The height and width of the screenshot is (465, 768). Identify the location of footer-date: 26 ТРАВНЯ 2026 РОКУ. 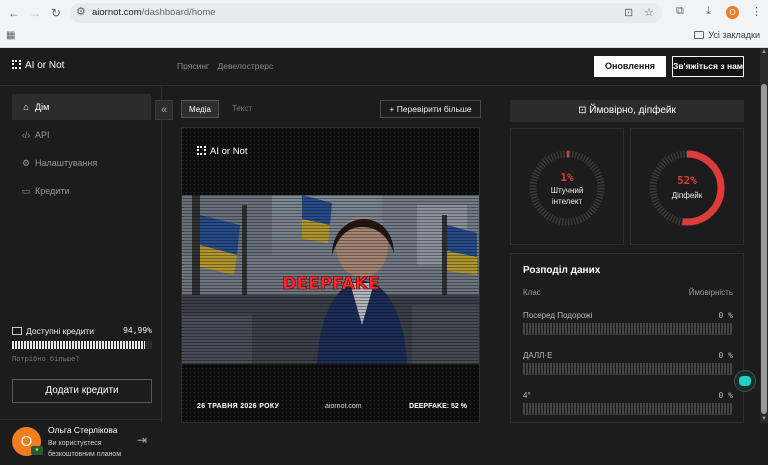
(238, 406).